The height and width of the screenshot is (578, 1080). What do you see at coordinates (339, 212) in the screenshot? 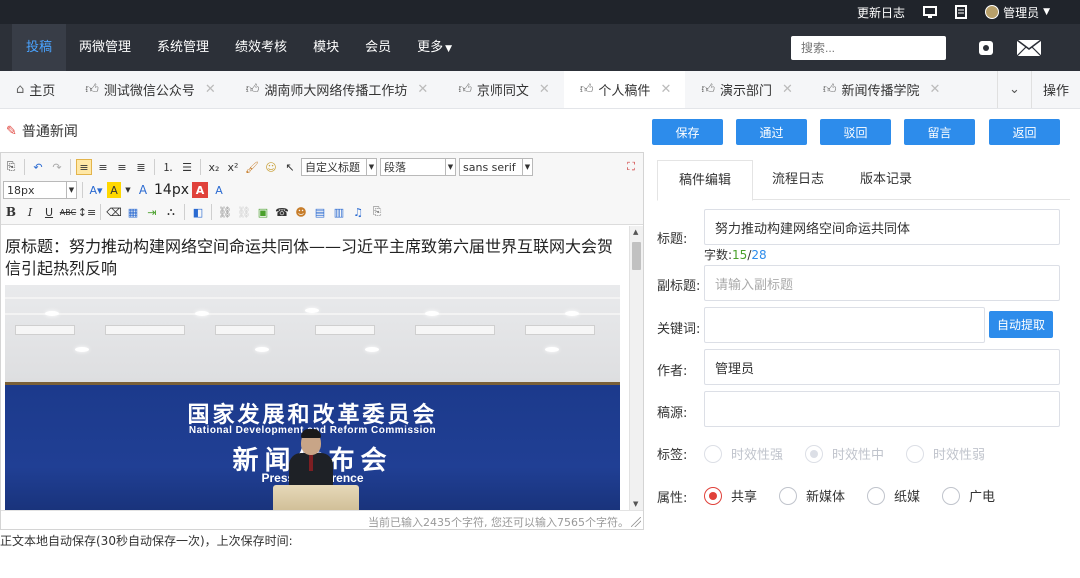
I see `video-icon: ▥` at bounding box center [339, 212].